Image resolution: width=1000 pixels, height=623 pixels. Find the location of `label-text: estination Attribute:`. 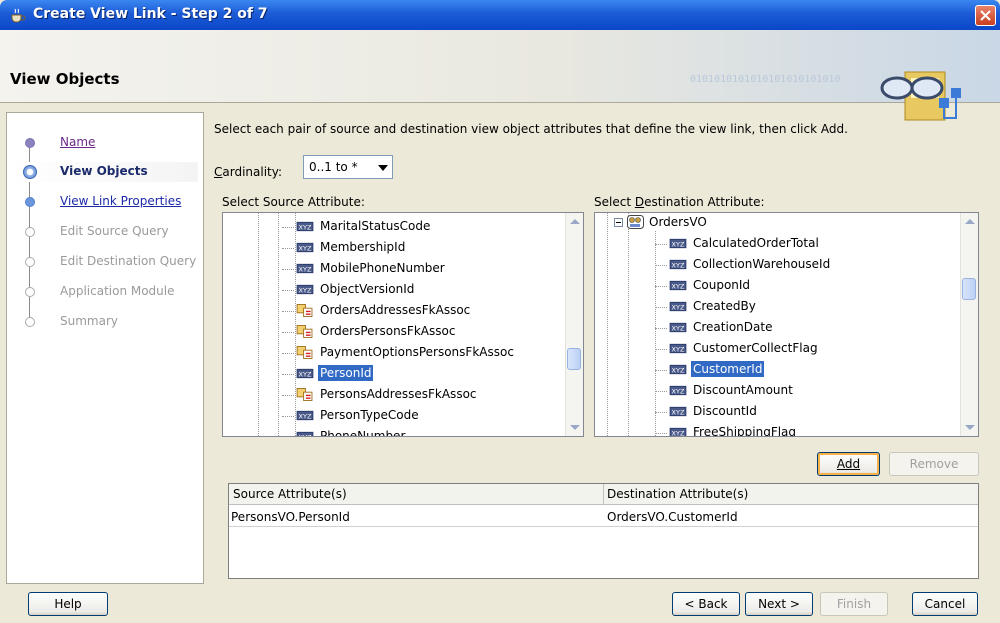

label-text: estination Attribute: is located at coordinates (704, 202).